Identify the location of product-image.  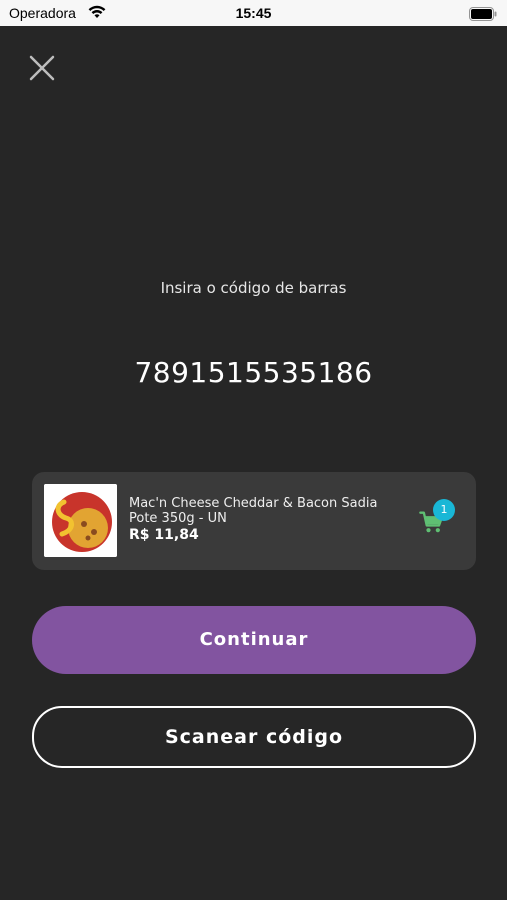
(80, 520).